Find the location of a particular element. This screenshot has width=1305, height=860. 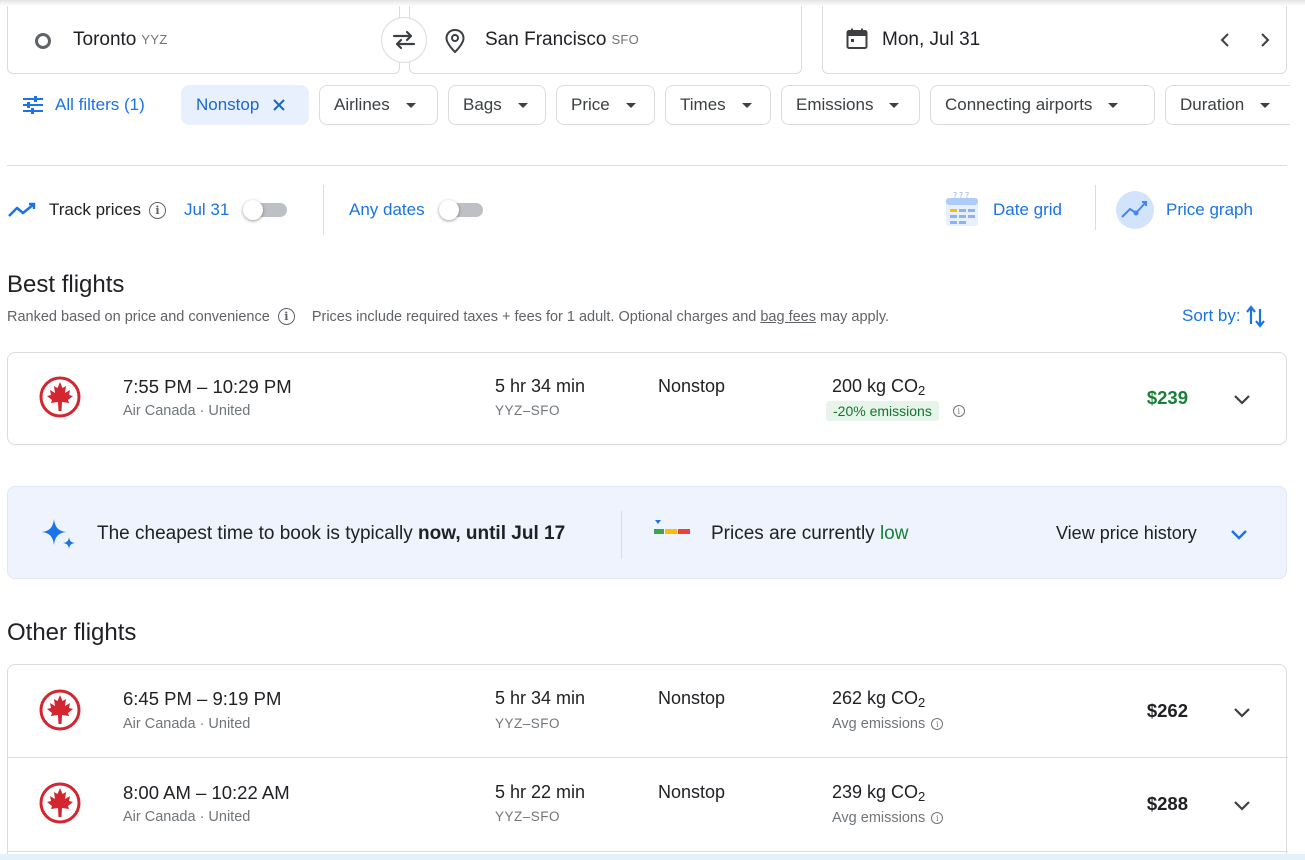

emissions-chip: Emissions is located at coordinates (850, 105).